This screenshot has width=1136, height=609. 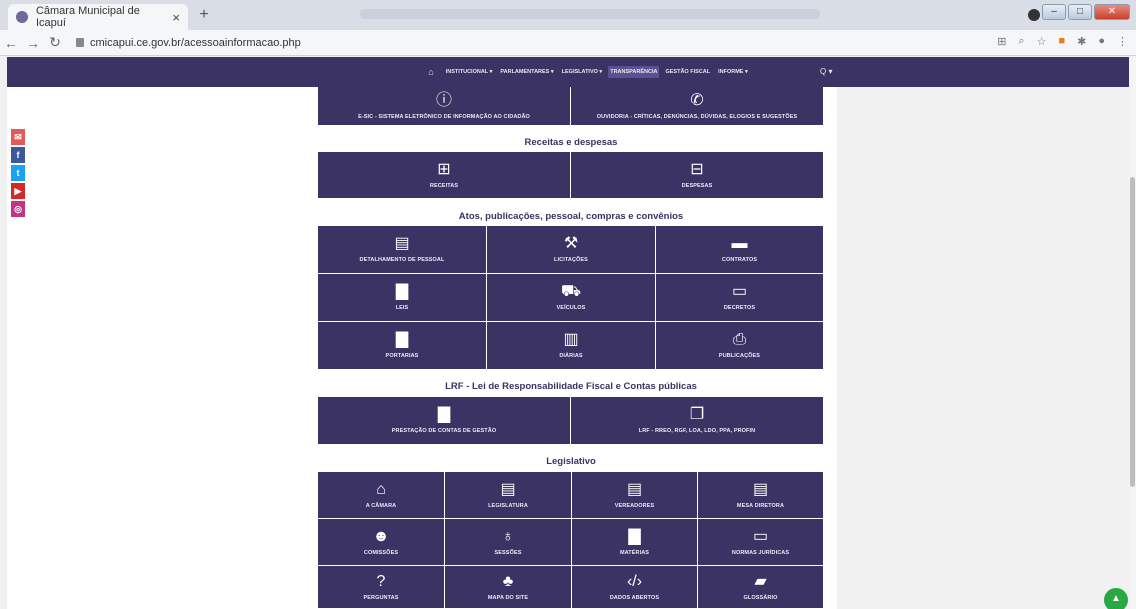 What do you see at coordinates (80, 42) in the screenshot?
I see `lock-icon` at bounding box center [80, 42].